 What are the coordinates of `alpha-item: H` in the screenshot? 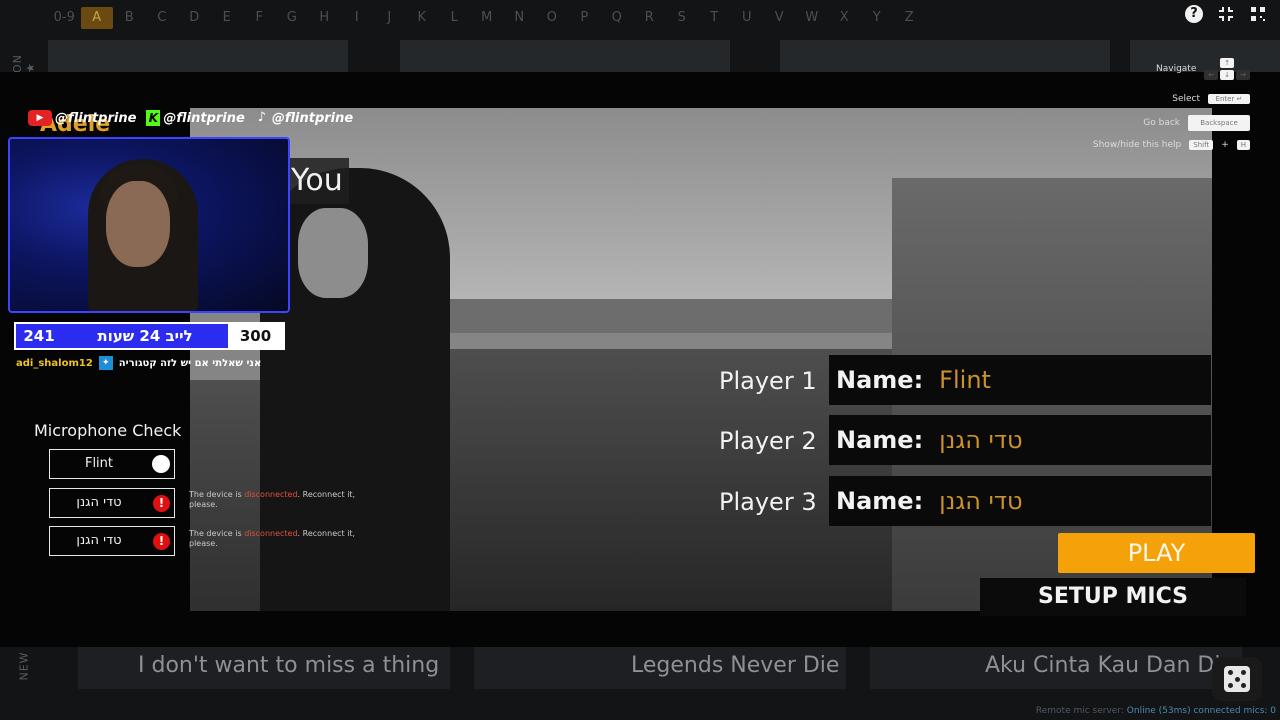 It's located at (324, 18).